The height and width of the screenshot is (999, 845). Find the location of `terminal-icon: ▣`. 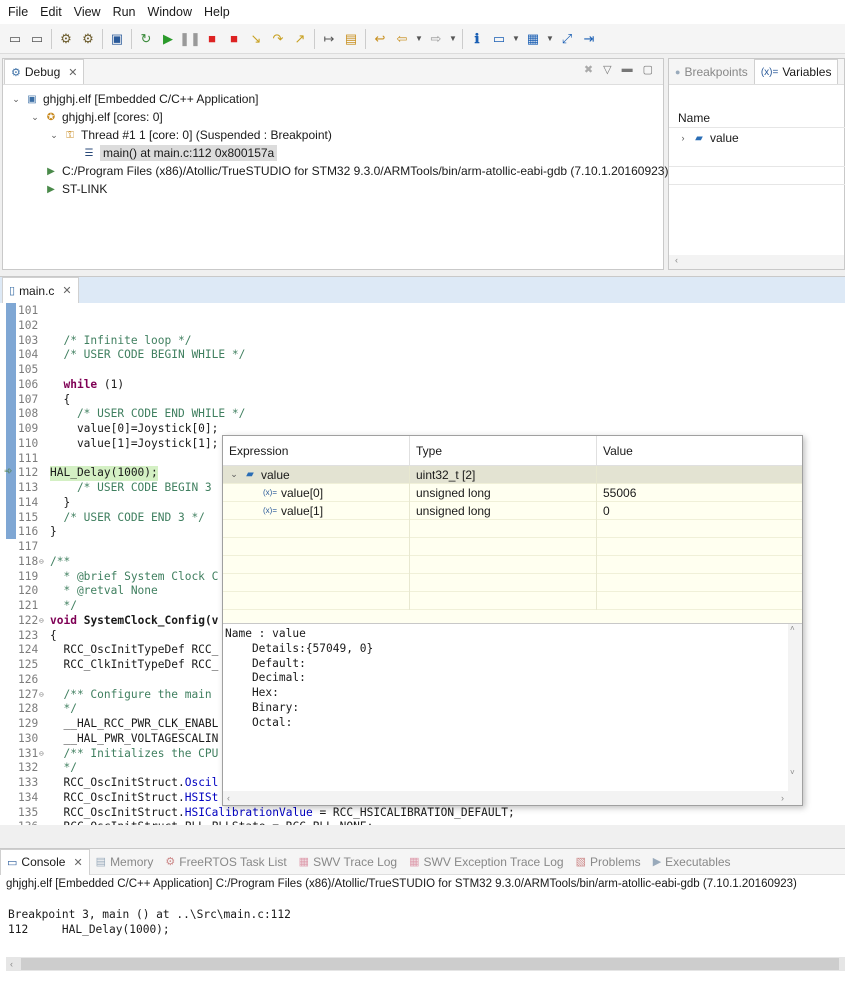

terminal-icon: ▣ is located at coordinates (117, 39).